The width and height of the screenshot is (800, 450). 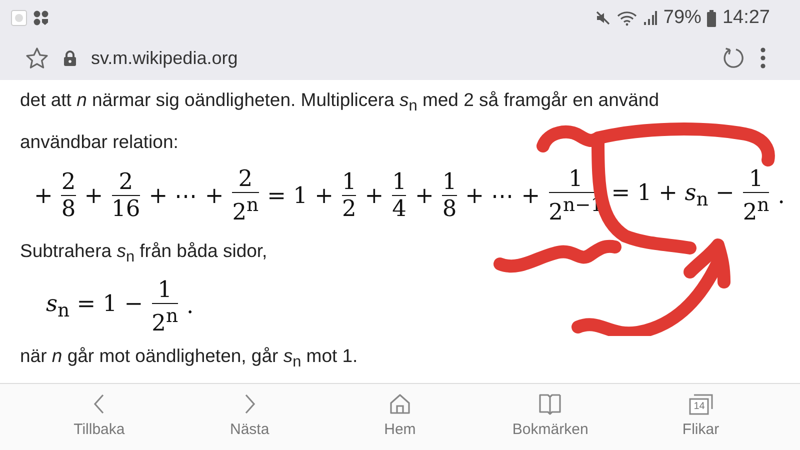 I want to click on forward-icon, so click(x=249, y=404).